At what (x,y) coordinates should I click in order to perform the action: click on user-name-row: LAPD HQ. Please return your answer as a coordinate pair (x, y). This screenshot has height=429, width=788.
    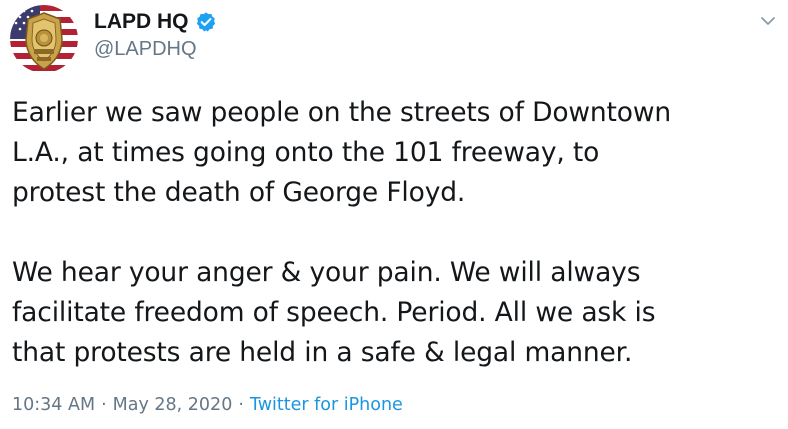
    Looking at the image, I should click on (155, 22).